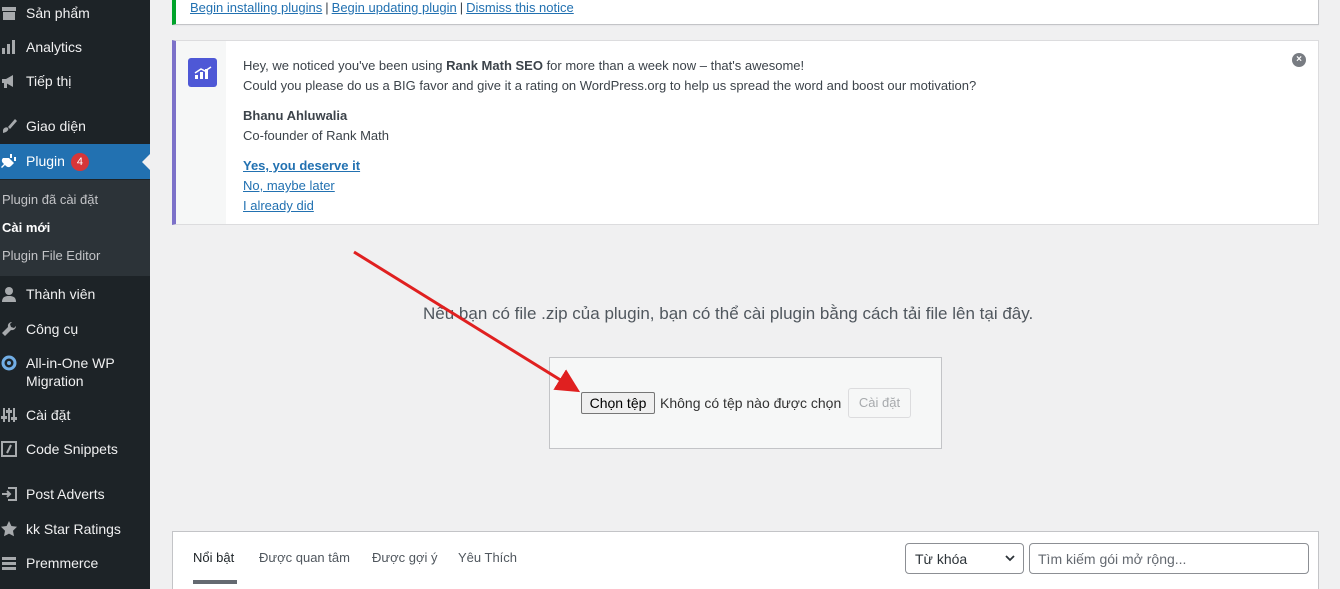 Image resolution: width=1340 pixels, height=589 pixels. I want to click on dismiss-notice-link: Dismiss this notice, so click(520, 7).